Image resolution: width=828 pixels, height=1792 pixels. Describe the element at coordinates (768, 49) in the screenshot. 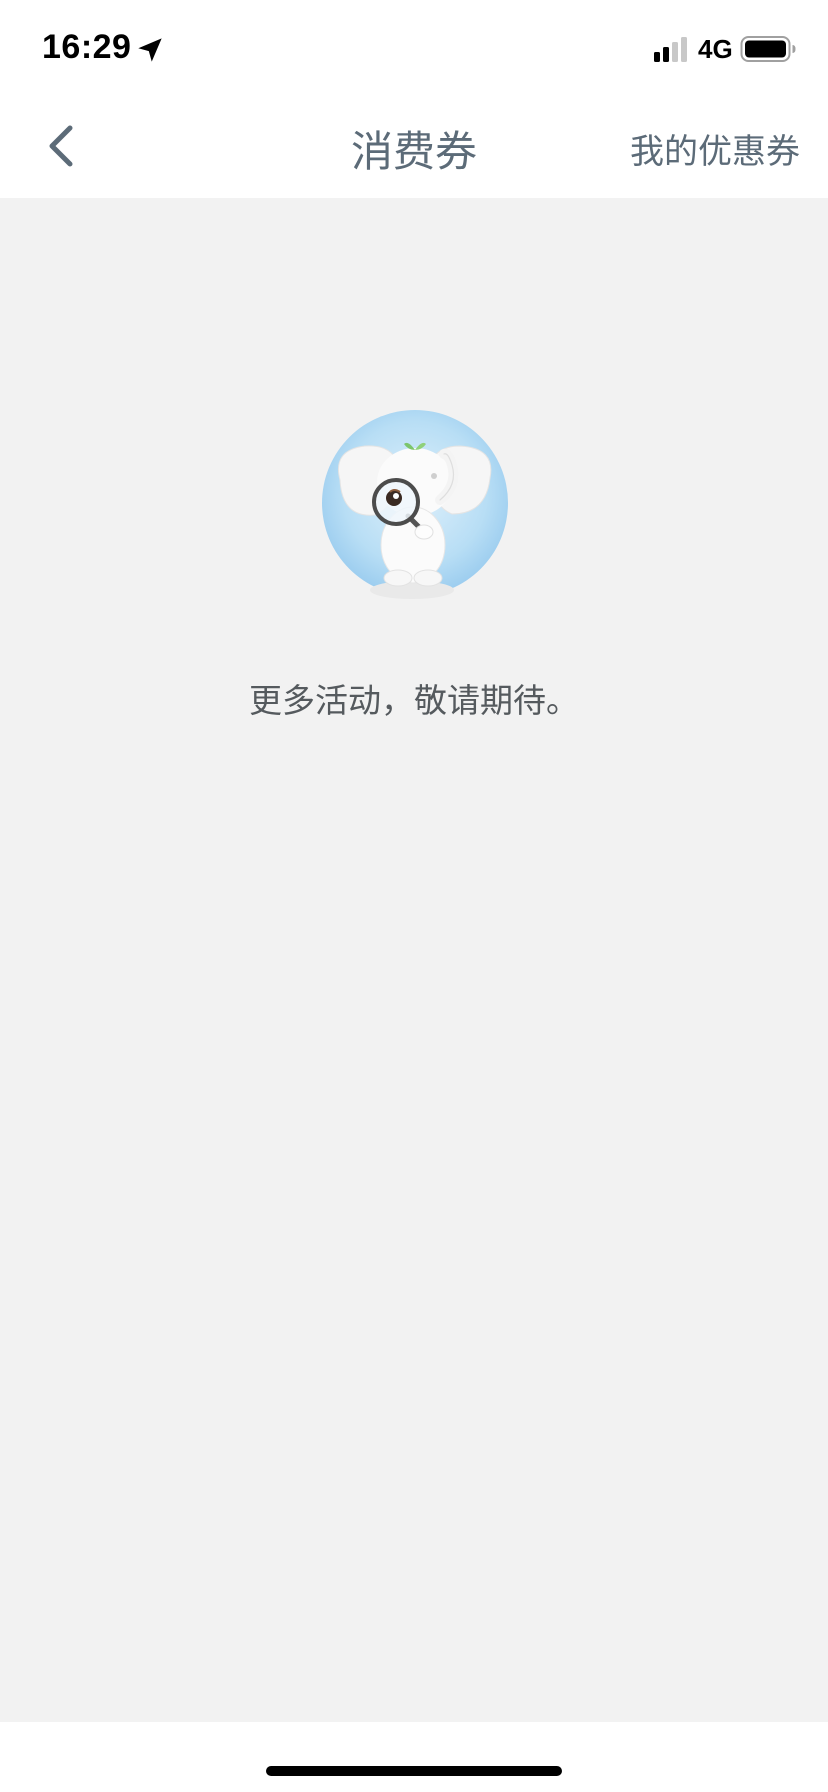

I see `battery-icon` at that location.